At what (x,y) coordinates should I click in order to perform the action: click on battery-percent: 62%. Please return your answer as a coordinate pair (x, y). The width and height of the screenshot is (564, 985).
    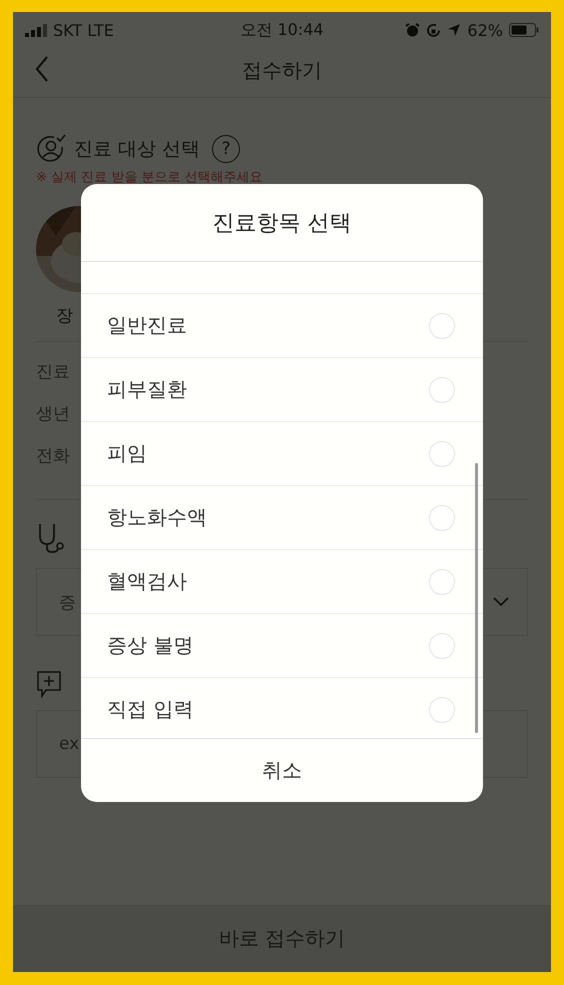
    Looking at the image, I should click on (485, 30).